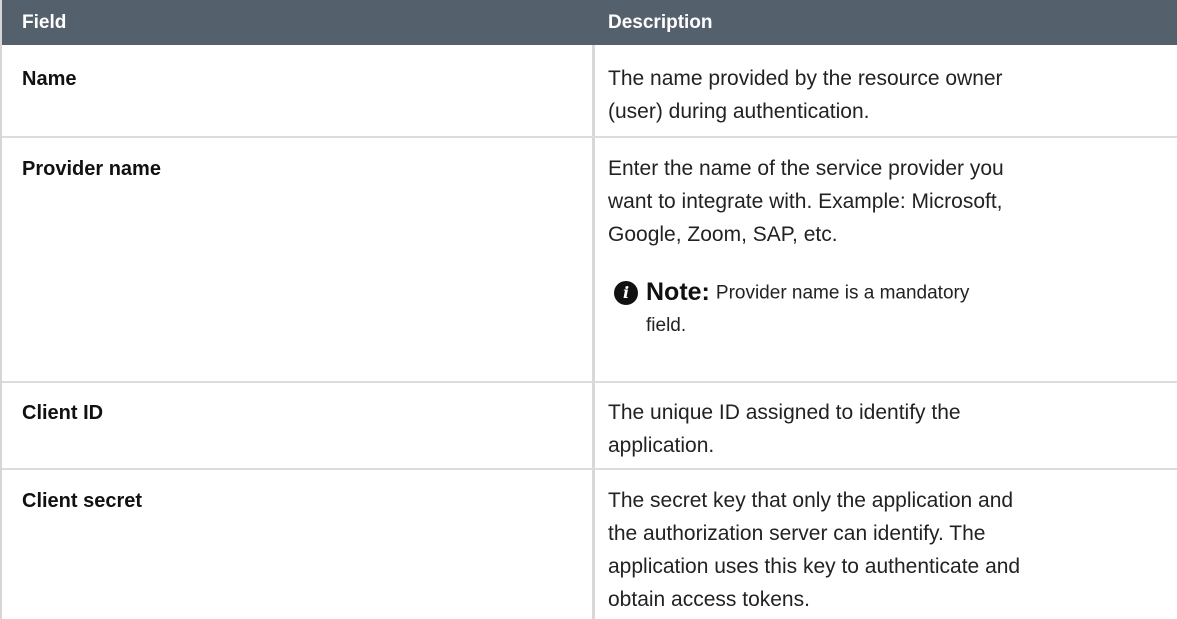 Image resolution: width=1177 pixels, height=619 pixels. Describe the element at coordinates (593, 332) in the screenshot. I see `column-divider` at that location.